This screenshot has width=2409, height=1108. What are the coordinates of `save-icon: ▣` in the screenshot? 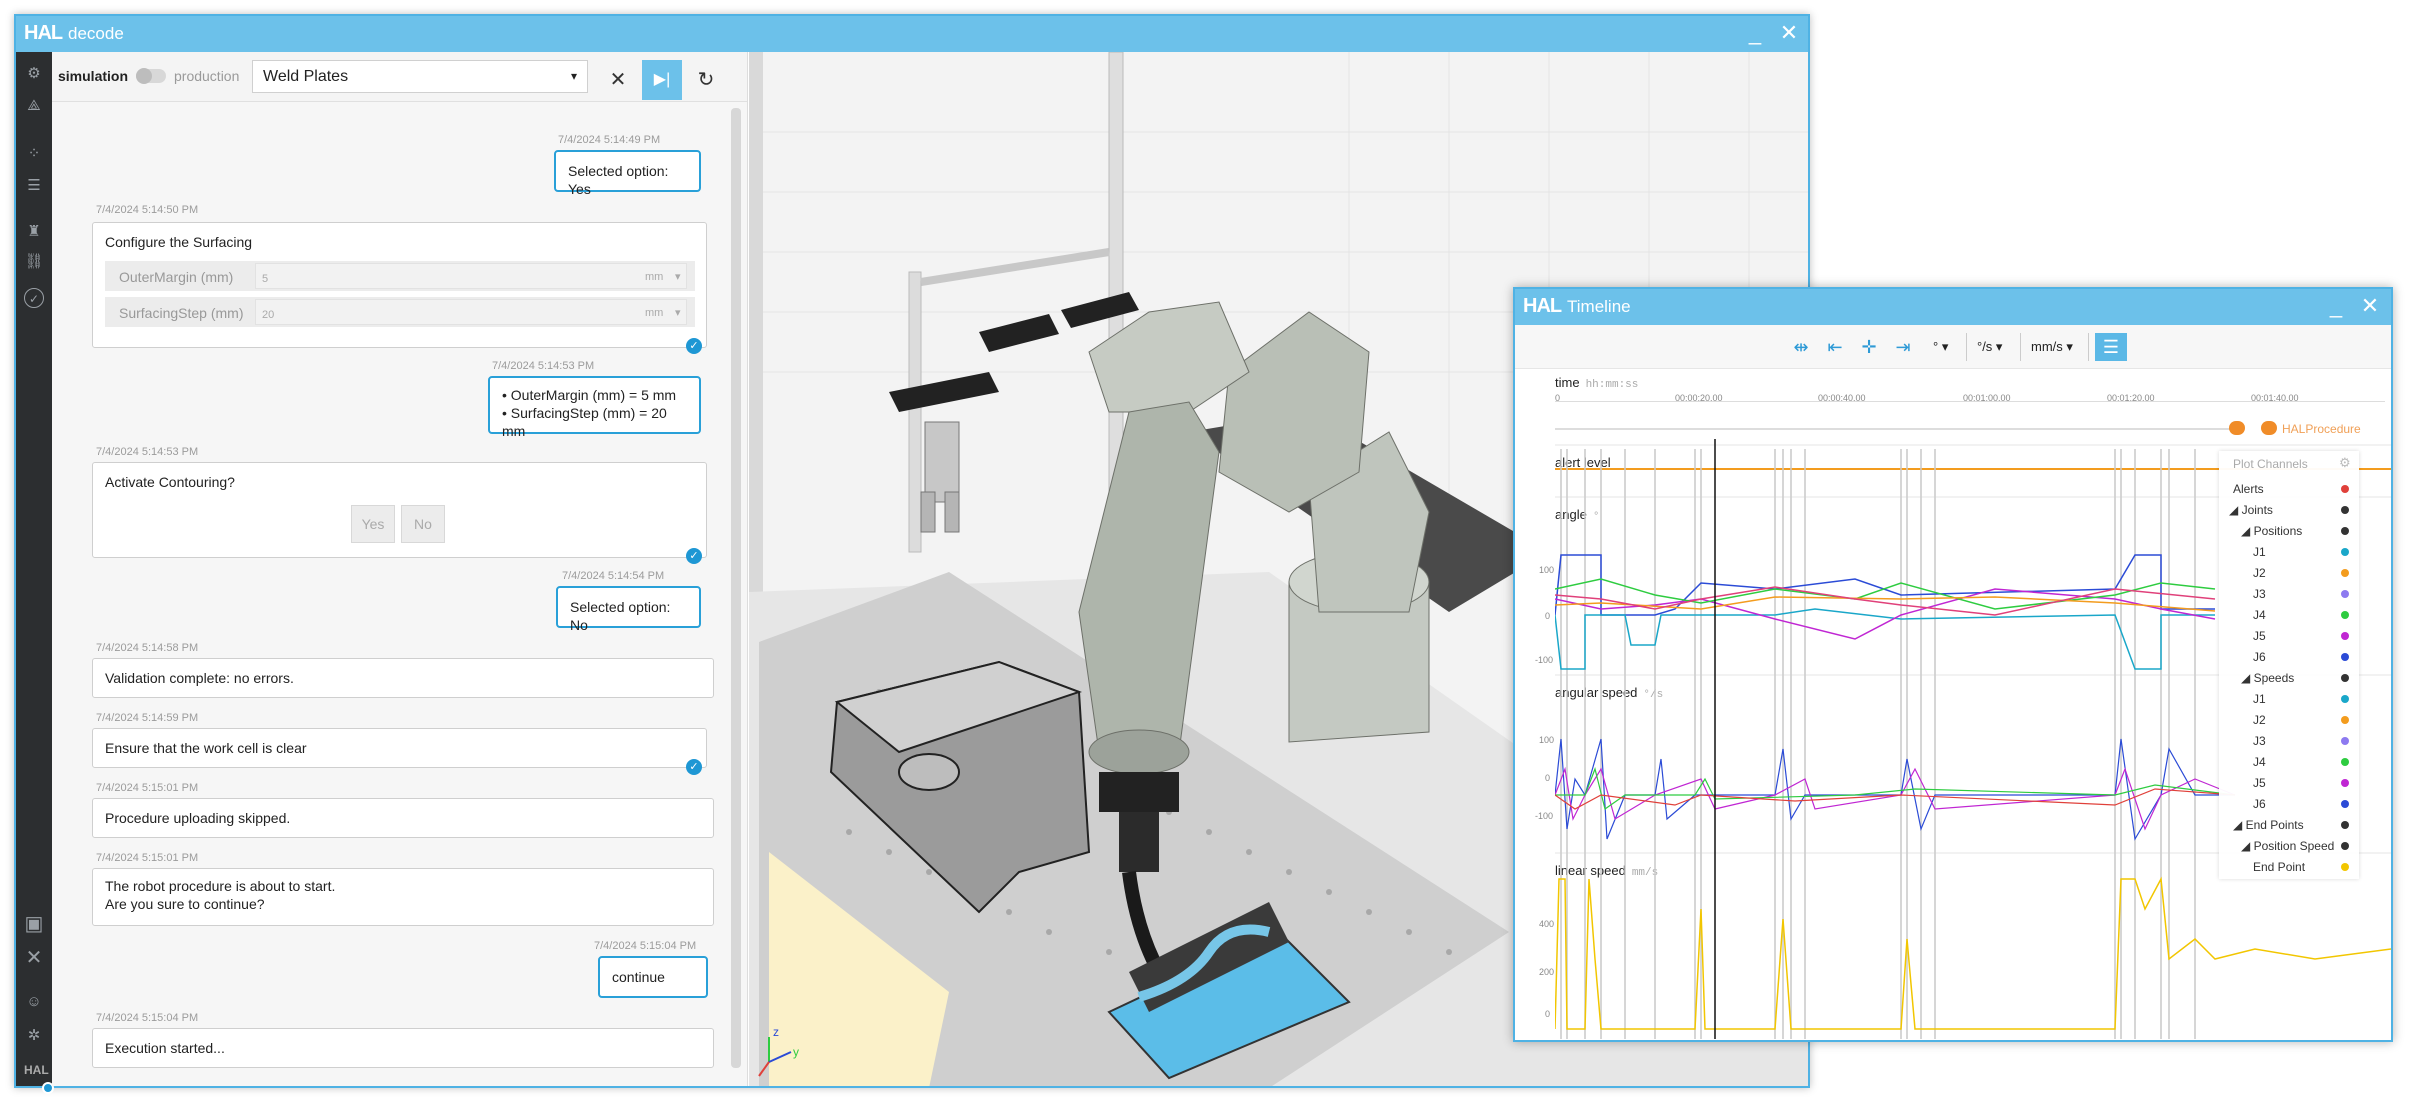 It's located at (34, 924).